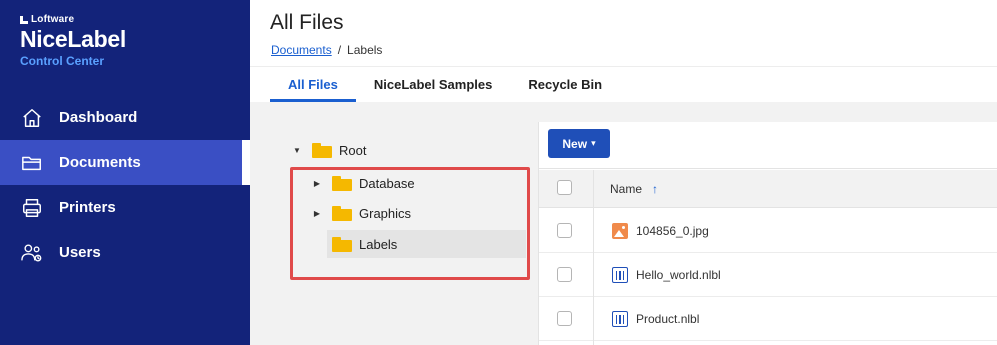  I want to click on grid-toolbar: New ▾, so click(768, 145).